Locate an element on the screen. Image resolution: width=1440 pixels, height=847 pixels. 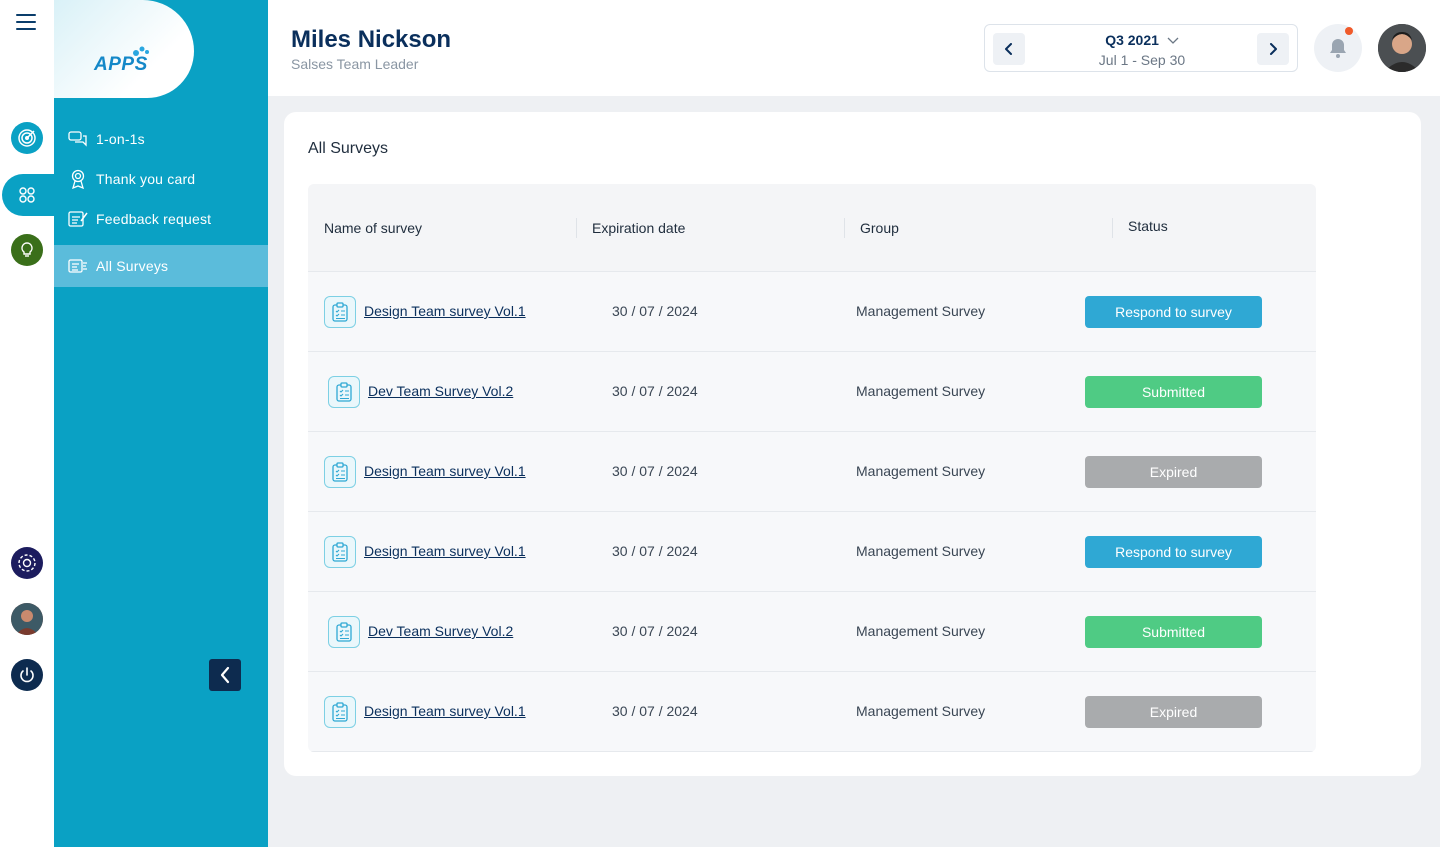
icon-rail is located at coordinates (27, 423).